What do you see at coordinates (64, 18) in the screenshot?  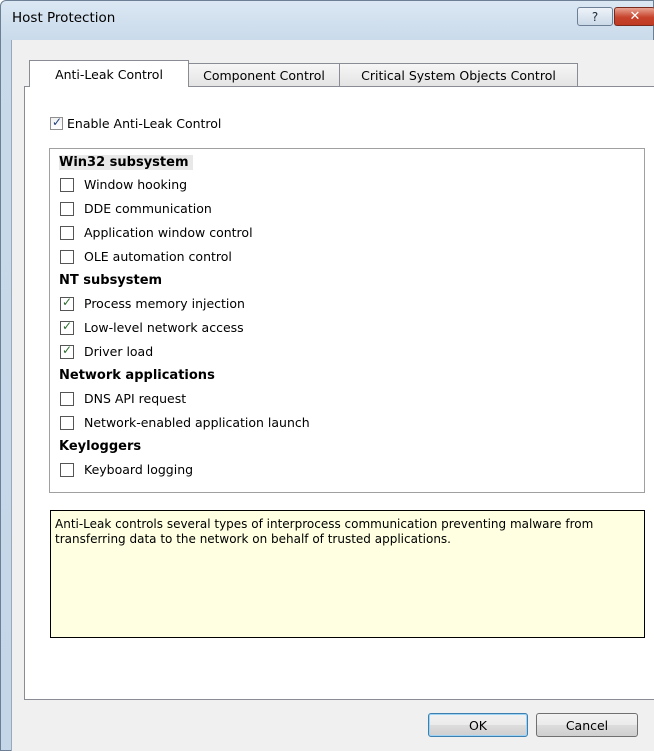 I see `window-title: Host Protection` at bounding box center [64, 18].